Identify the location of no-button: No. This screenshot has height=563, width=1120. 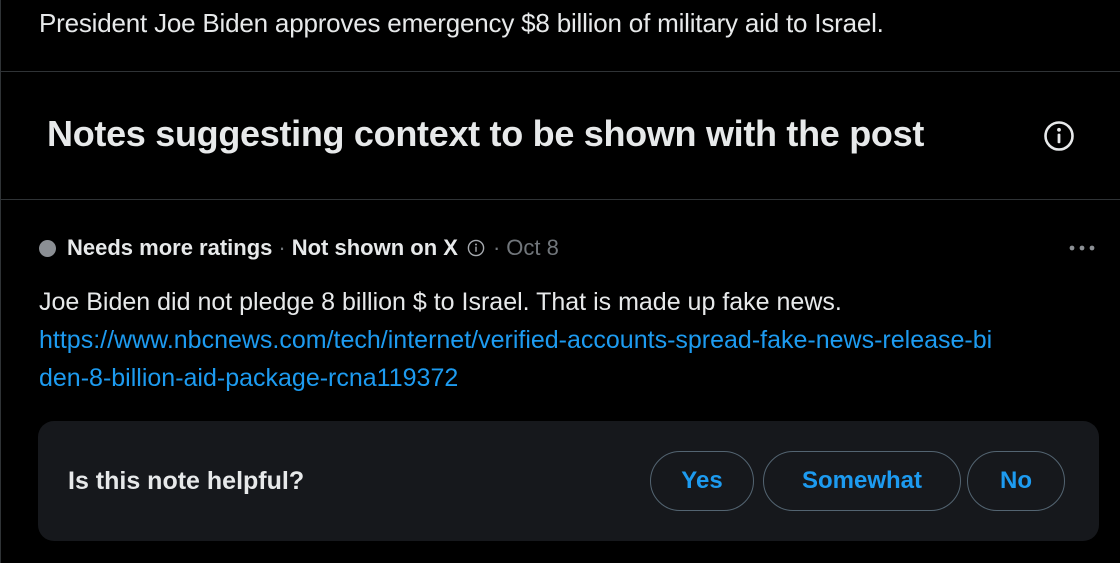
(1016, 481).